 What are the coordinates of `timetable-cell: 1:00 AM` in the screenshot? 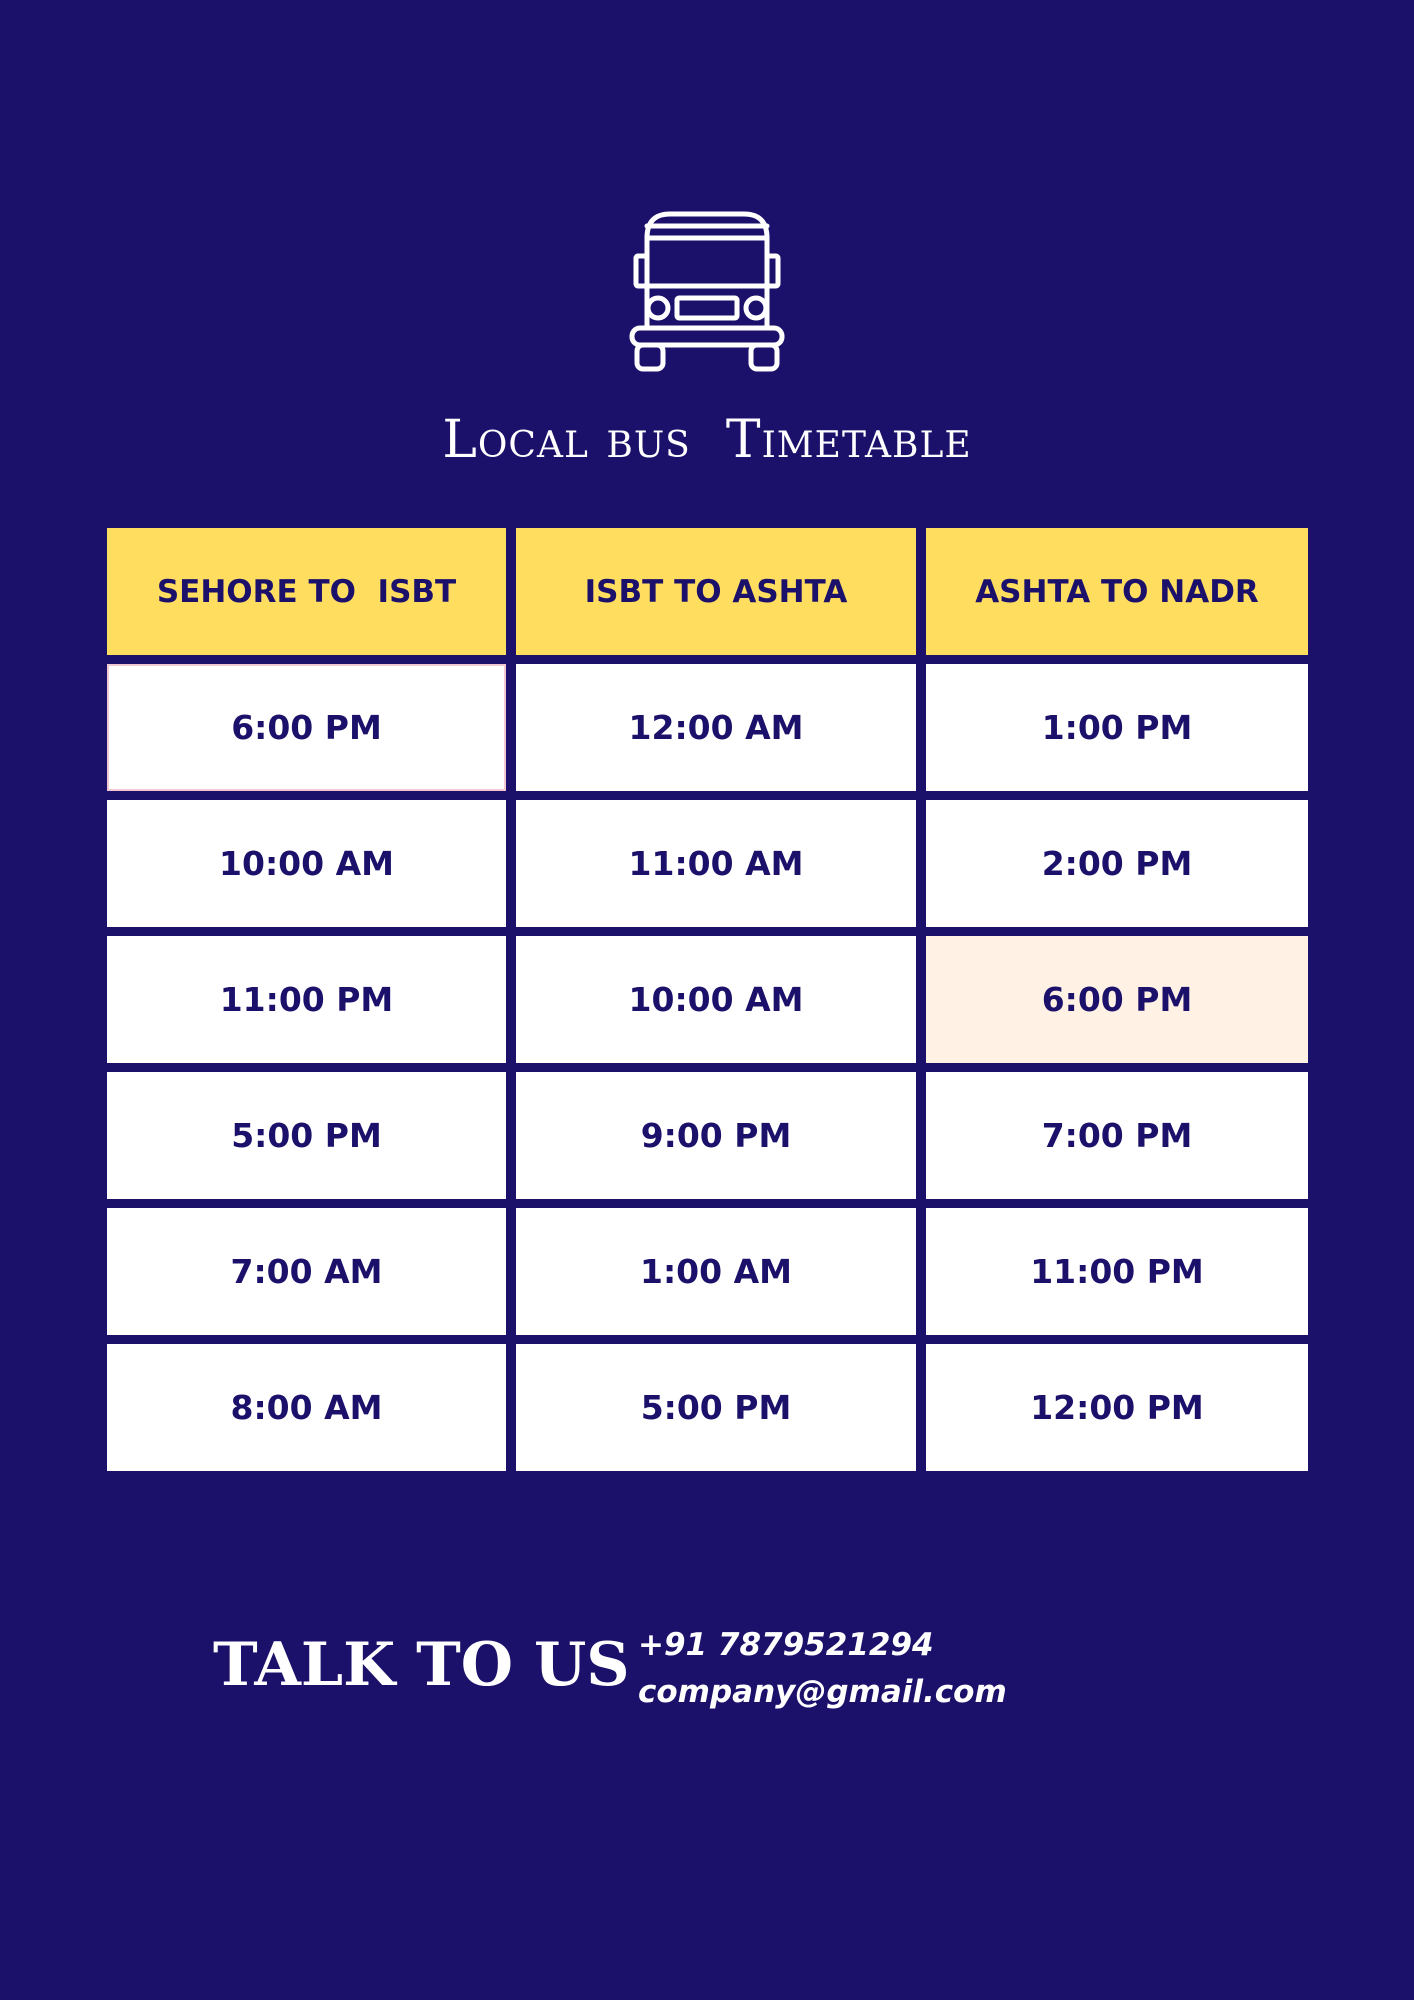 It's located at (716, 1271).